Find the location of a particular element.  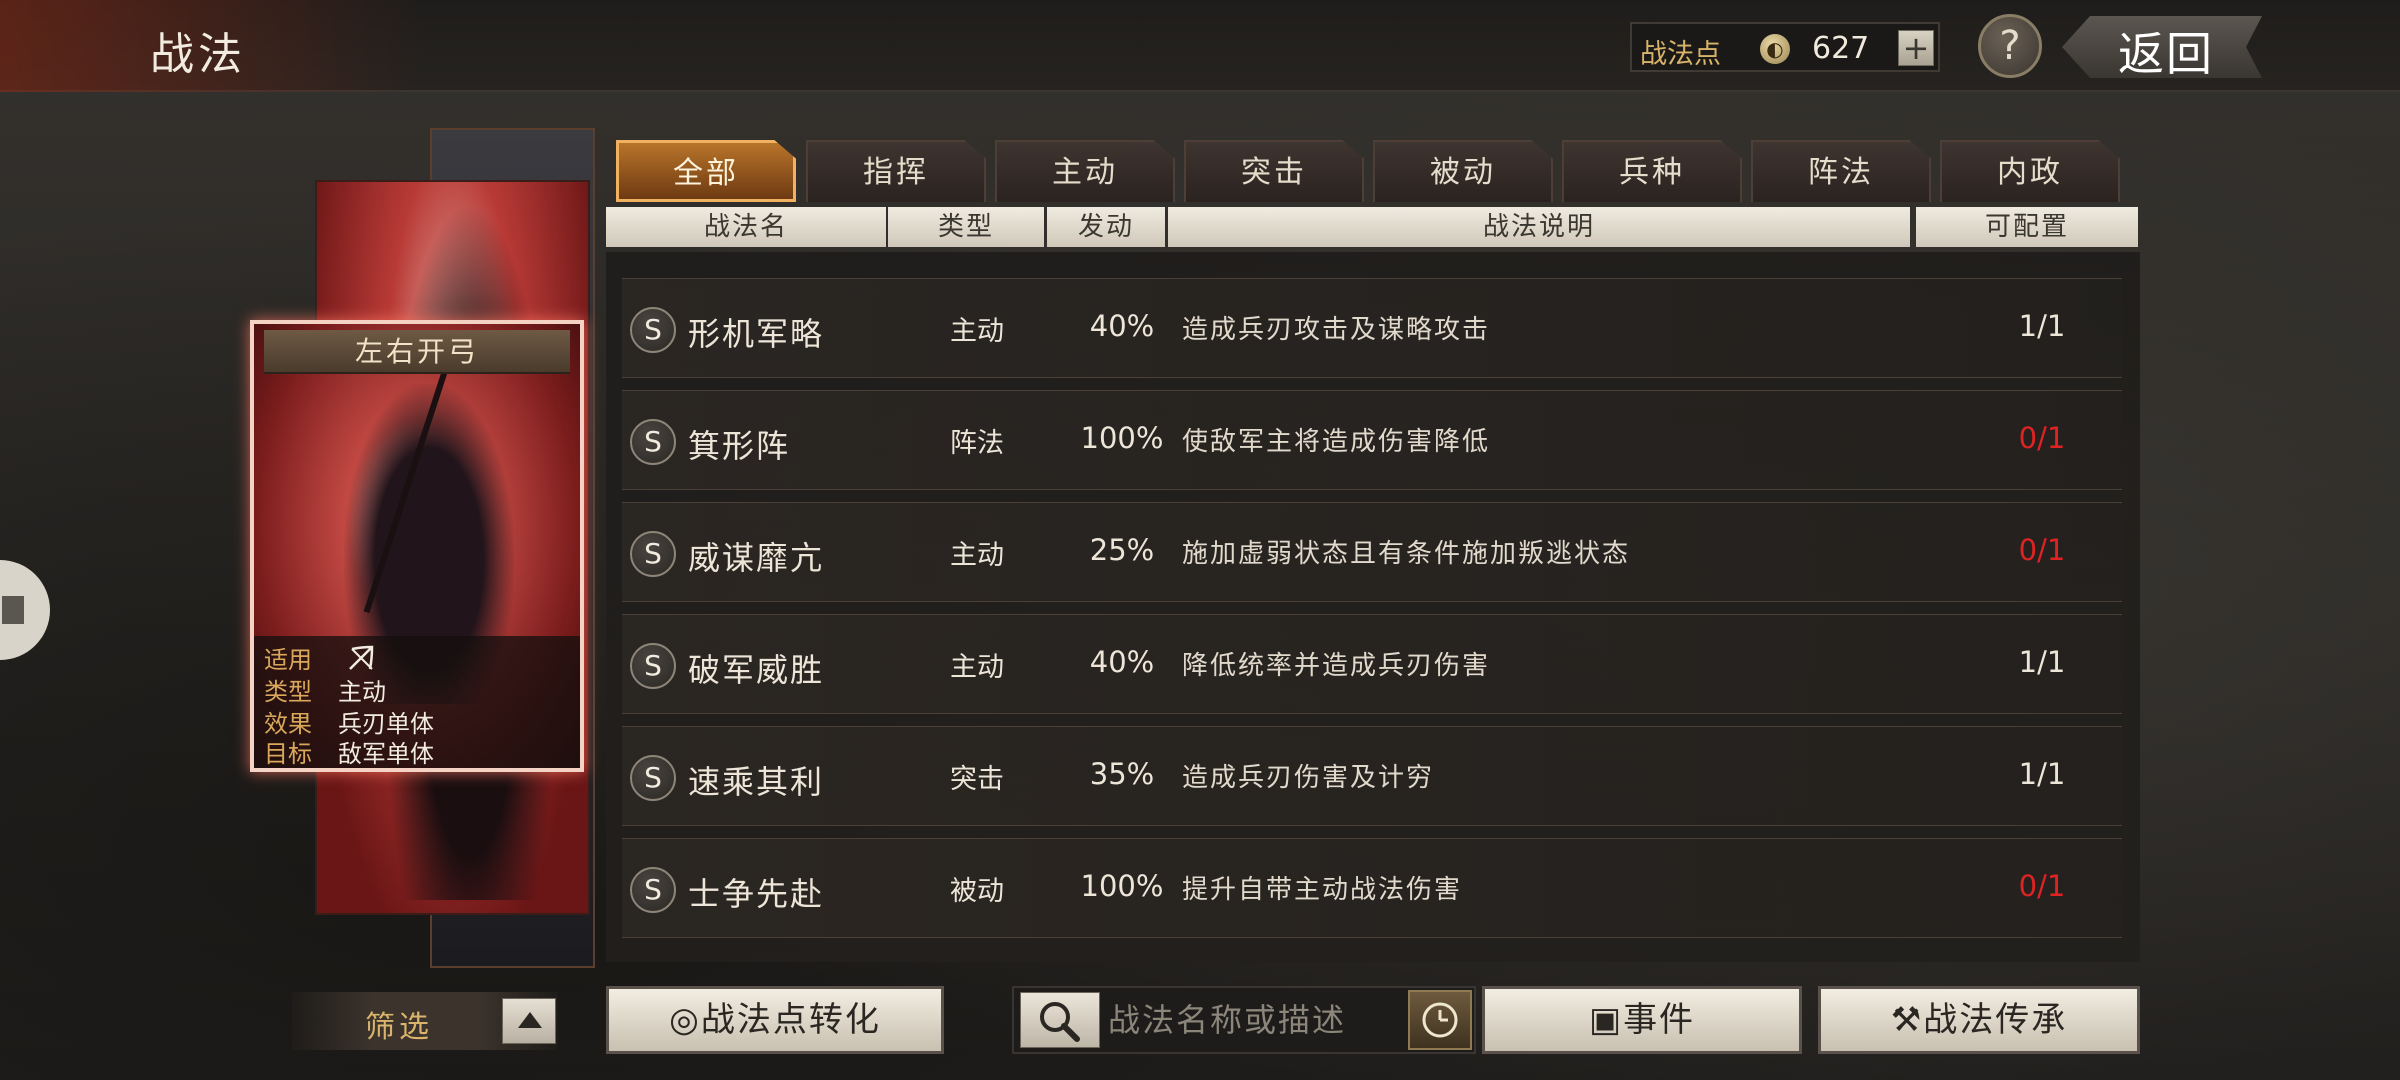

event-button: ▣事件 is located at coordinates (1642, 1020).